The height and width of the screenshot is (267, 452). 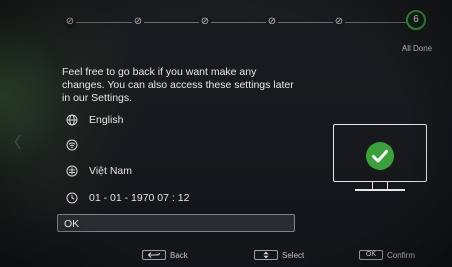 I want to click on summary-network-row, so click(x=77, y=145).